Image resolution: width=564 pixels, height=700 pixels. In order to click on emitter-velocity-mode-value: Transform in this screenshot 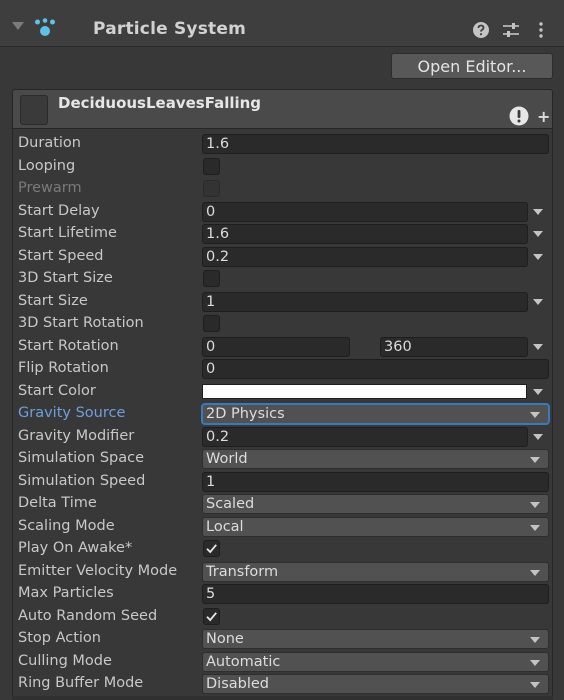, I will do `click(242, 572)`.